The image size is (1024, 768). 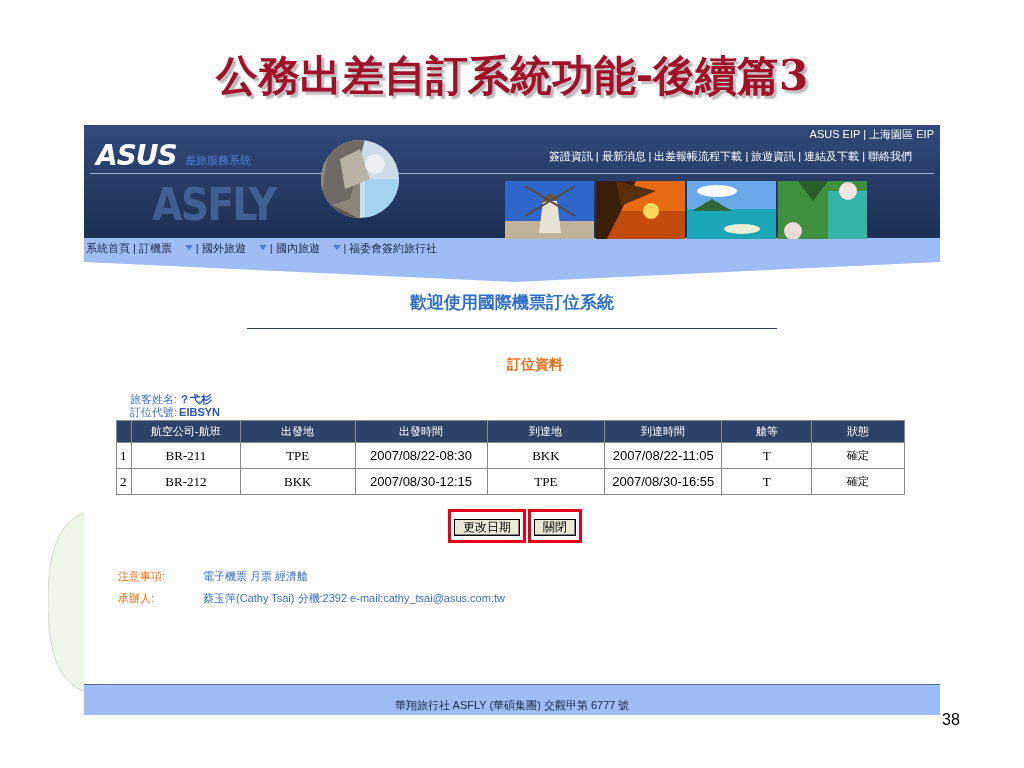 I want to click on field-value: 蔡玉萍(Cathy Tsai) 分機:2392 e-mail:cathy_tsai@asus.com.tw, so click(x=354, y=598).